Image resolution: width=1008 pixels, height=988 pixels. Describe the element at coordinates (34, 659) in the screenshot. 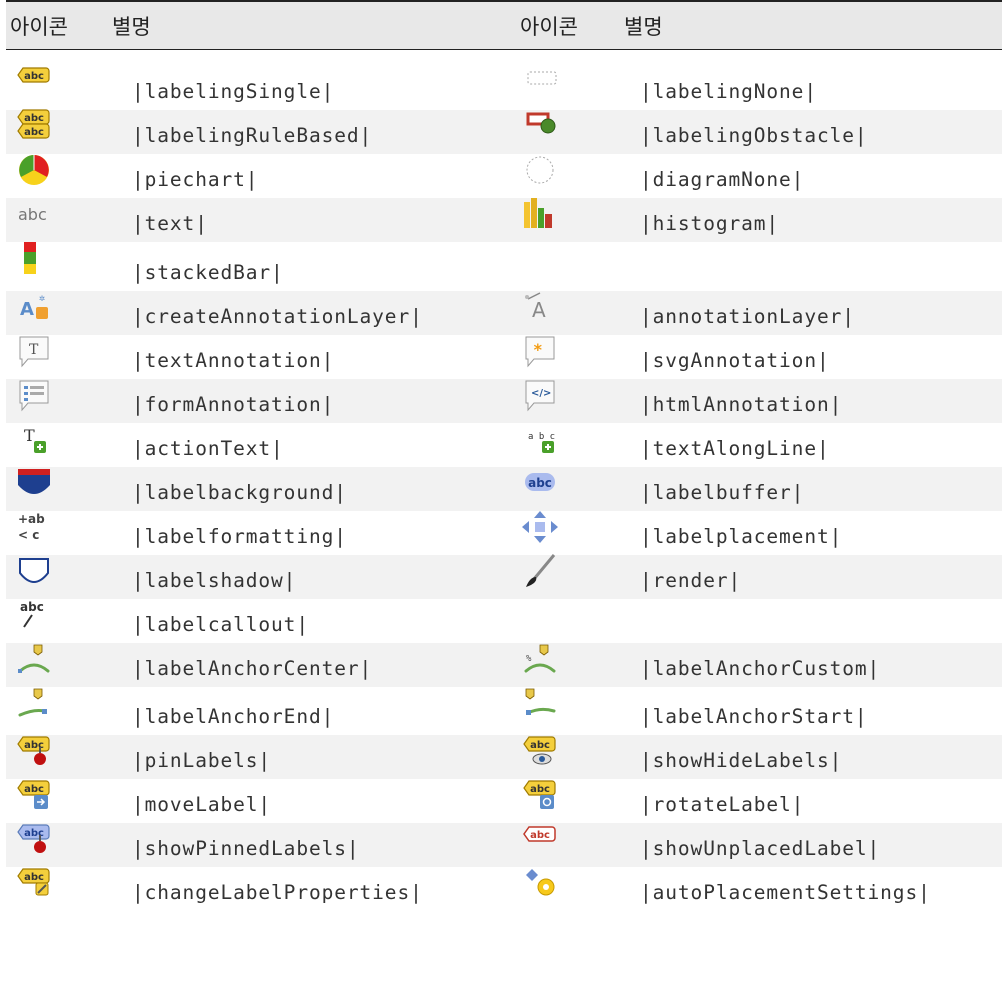

I see `label-anchor-center-icon` at that location.